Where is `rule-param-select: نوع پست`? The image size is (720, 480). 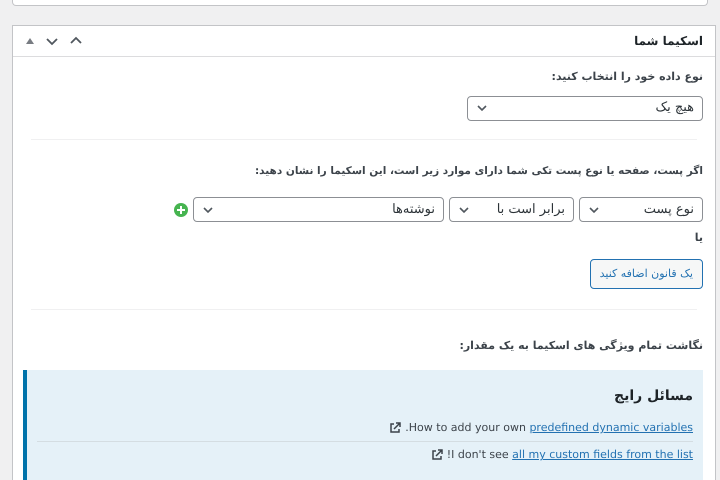
rule-param-select: نوع پست is located at coordinates (641, 209).